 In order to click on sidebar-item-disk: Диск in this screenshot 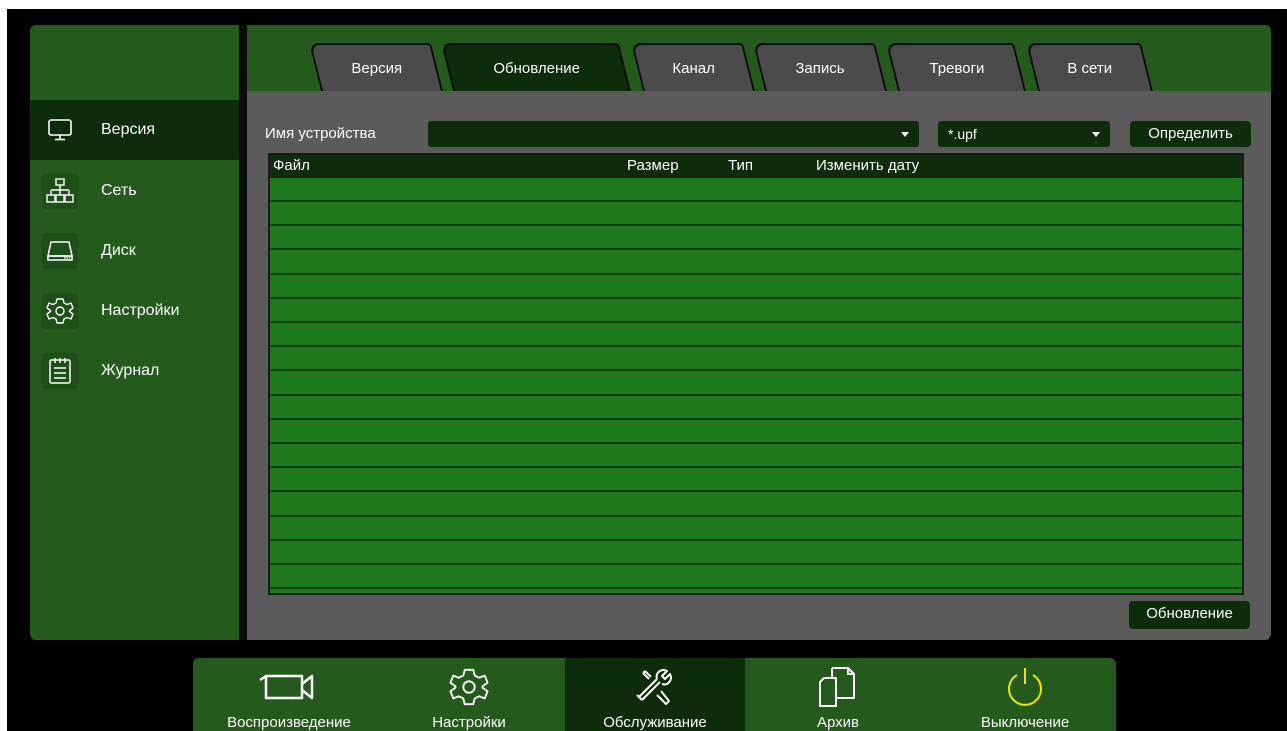, I will do `click(134, 251)`.